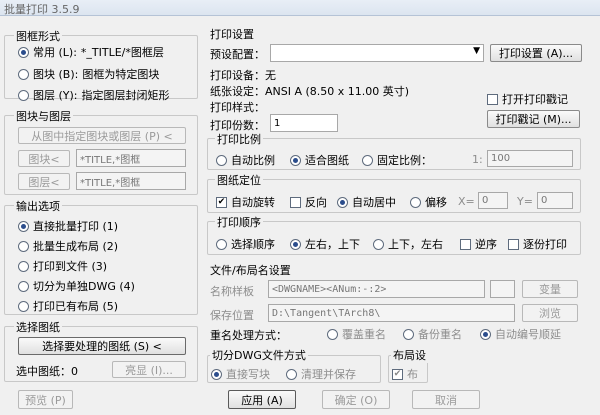 This screenshot has width=600, height=415. I want to click on split-write-block-radio: 直接写块, so click(240, 374).